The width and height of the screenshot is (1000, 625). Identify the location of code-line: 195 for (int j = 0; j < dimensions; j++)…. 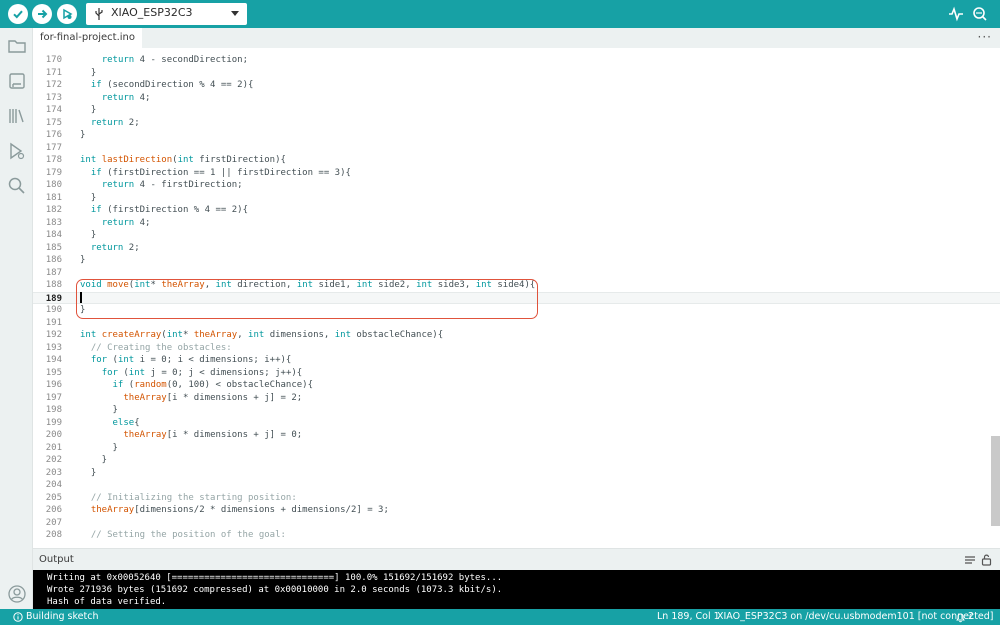
(516, 373).